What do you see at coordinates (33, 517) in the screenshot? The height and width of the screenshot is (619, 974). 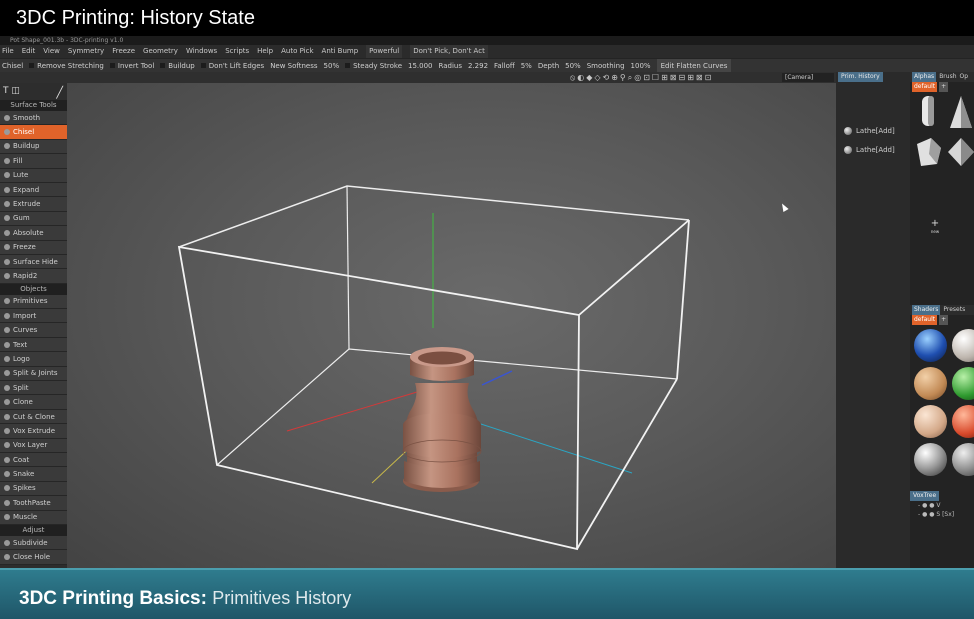 I see `tool-muscle: Muscle` at bounding box center [33, 517].